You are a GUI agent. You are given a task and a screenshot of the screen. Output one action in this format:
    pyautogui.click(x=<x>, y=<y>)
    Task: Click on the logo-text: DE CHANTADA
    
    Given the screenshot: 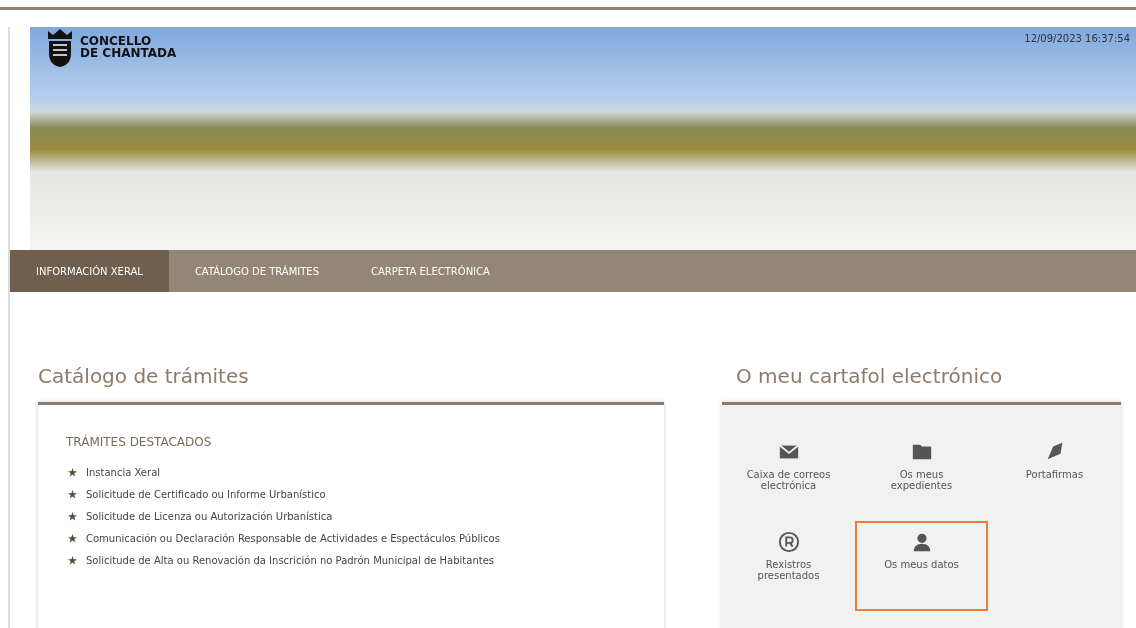 What is the action you would take?
    pyautogui.click(x=128, y=53)
    